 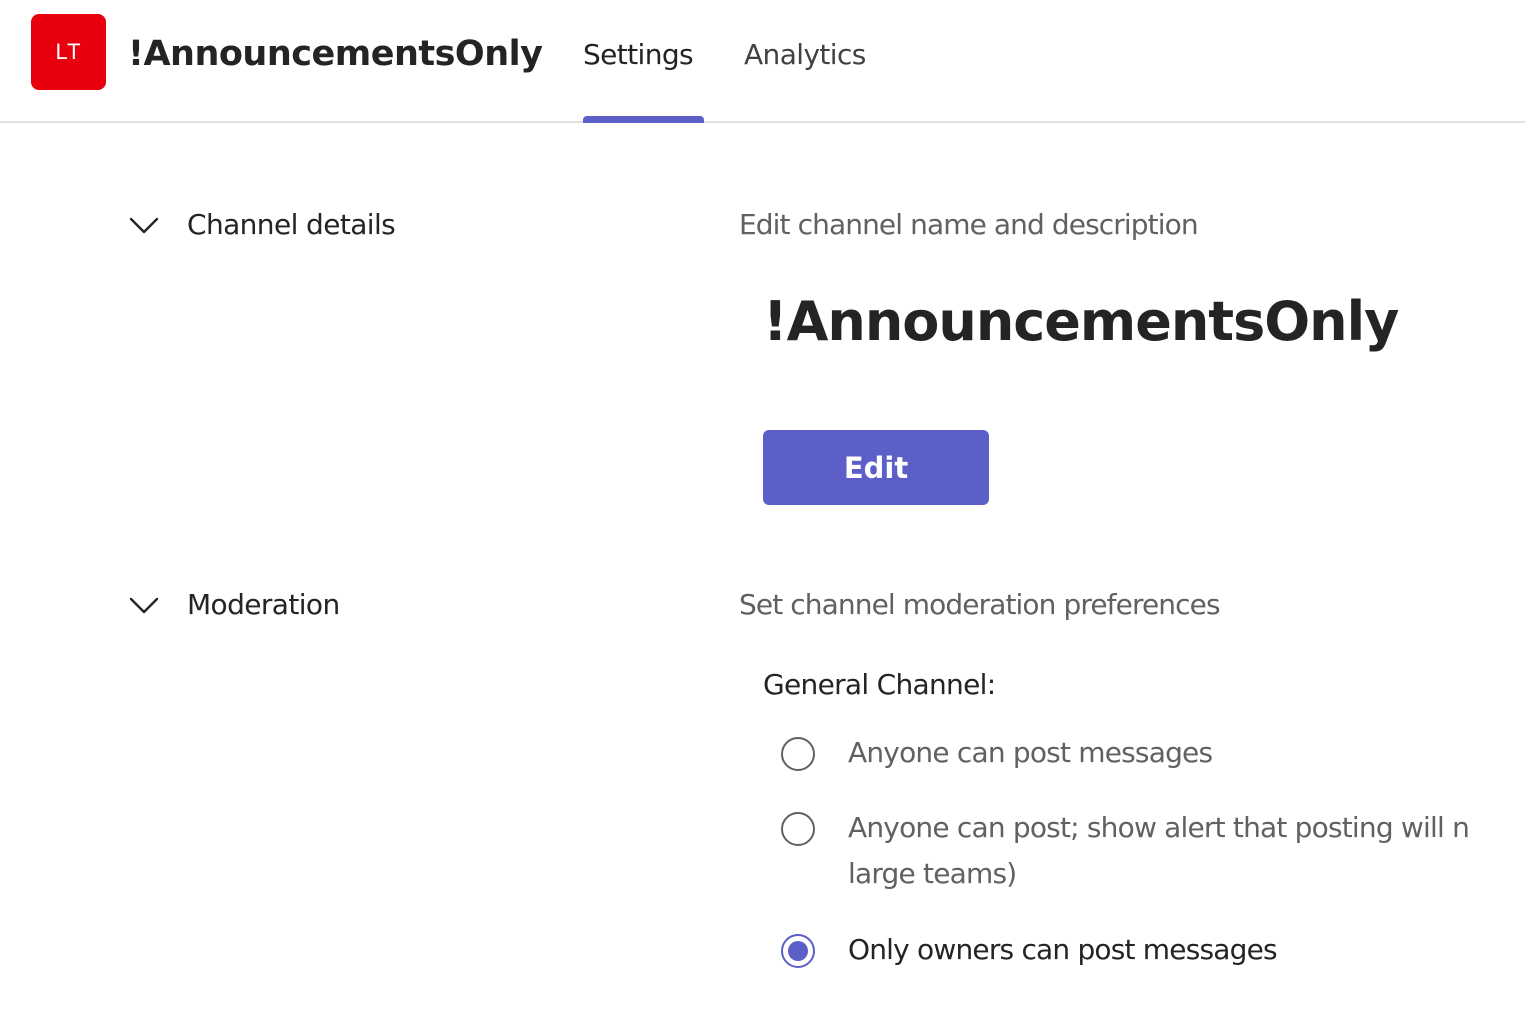 I want to click on radio-option-anyone-can-post: Anyone can post messages, so click(x=1152, y=756).